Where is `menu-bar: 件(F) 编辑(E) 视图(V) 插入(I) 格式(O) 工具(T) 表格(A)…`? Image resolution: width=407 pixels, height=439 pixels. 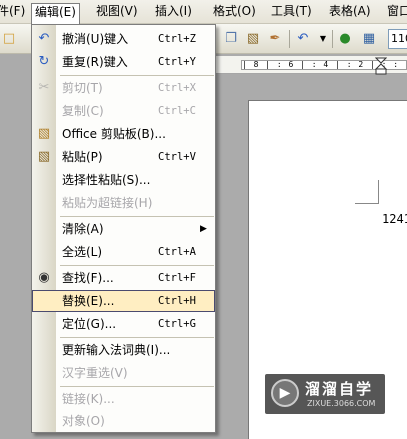 menu-bar: 件(F) 编辑(E) 视图(V) 插入(I) 格式(O) 工具(T) 表格(A)… is located at coordinates (203, 12).